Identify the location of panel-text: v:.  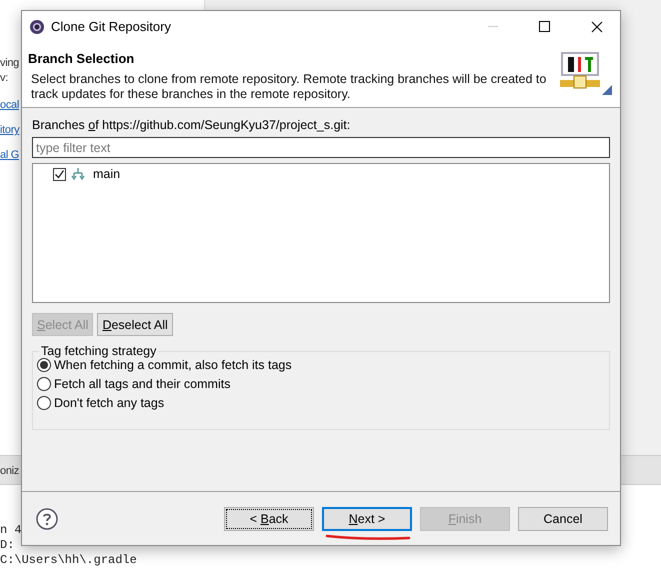
(4, 78).